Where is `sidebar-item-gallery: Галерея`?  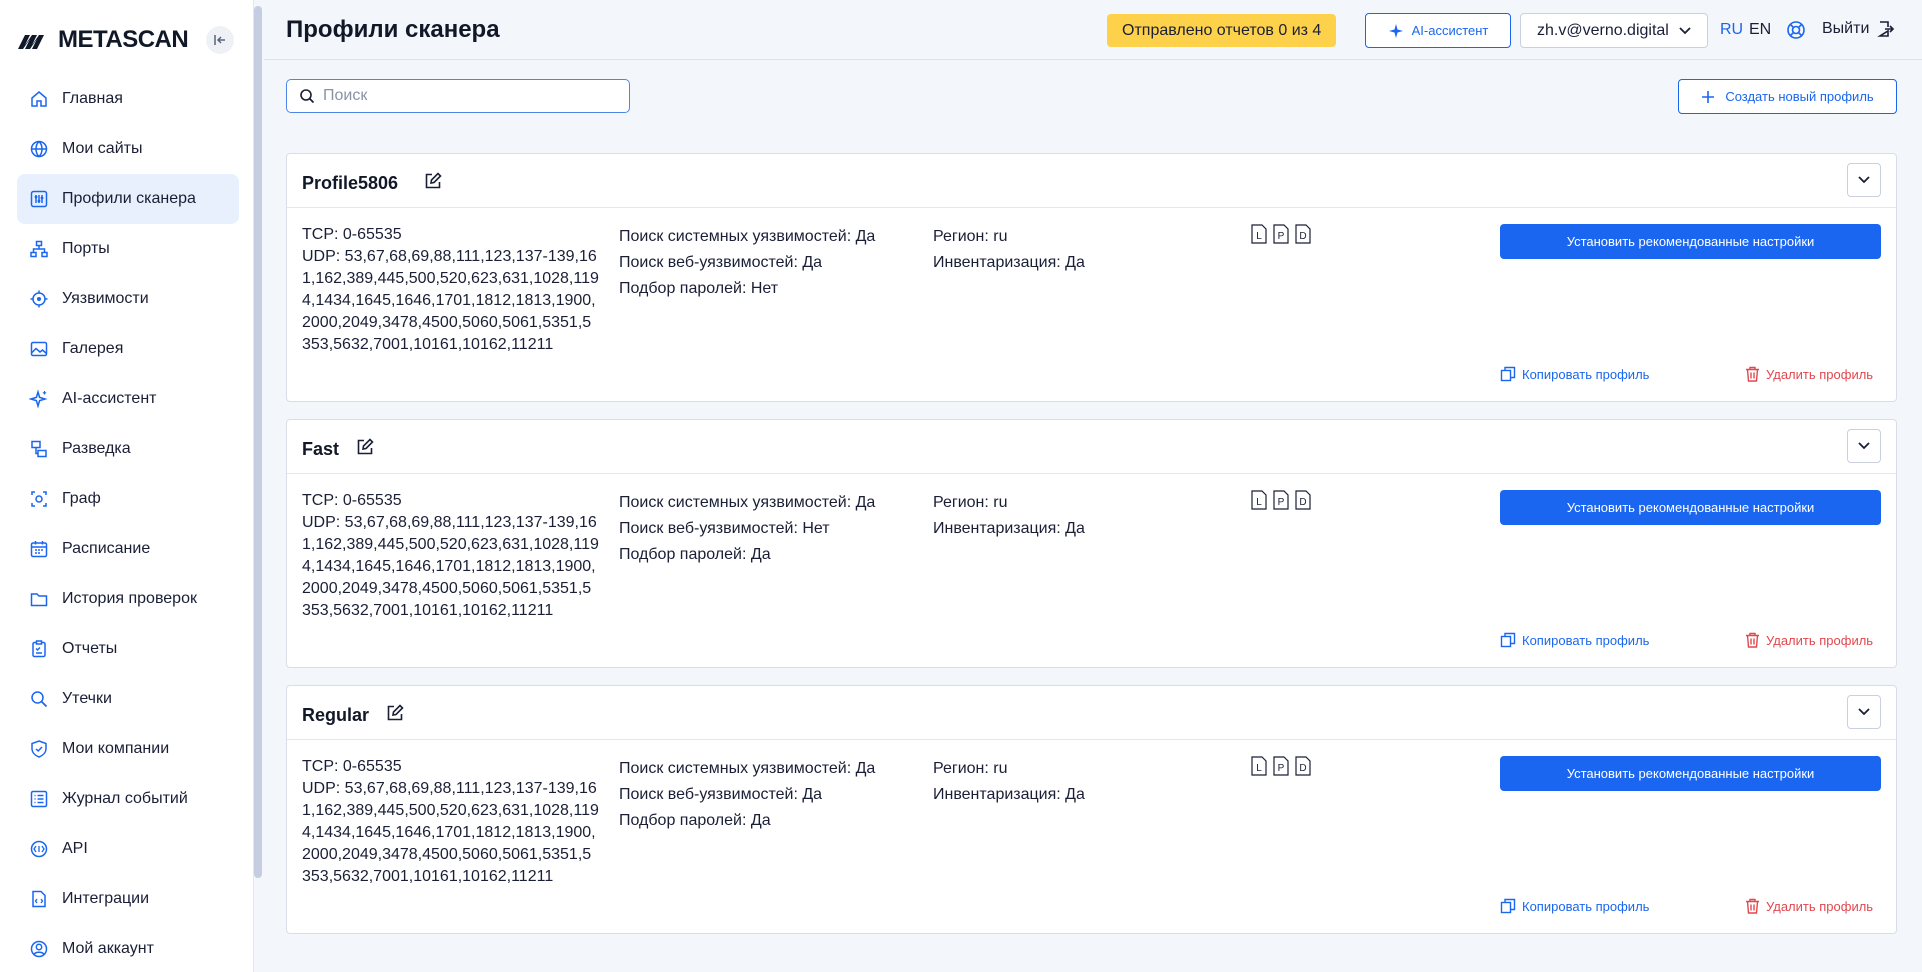
sidebar-item-gallery: Галерея is located at coordinates (128, 349).